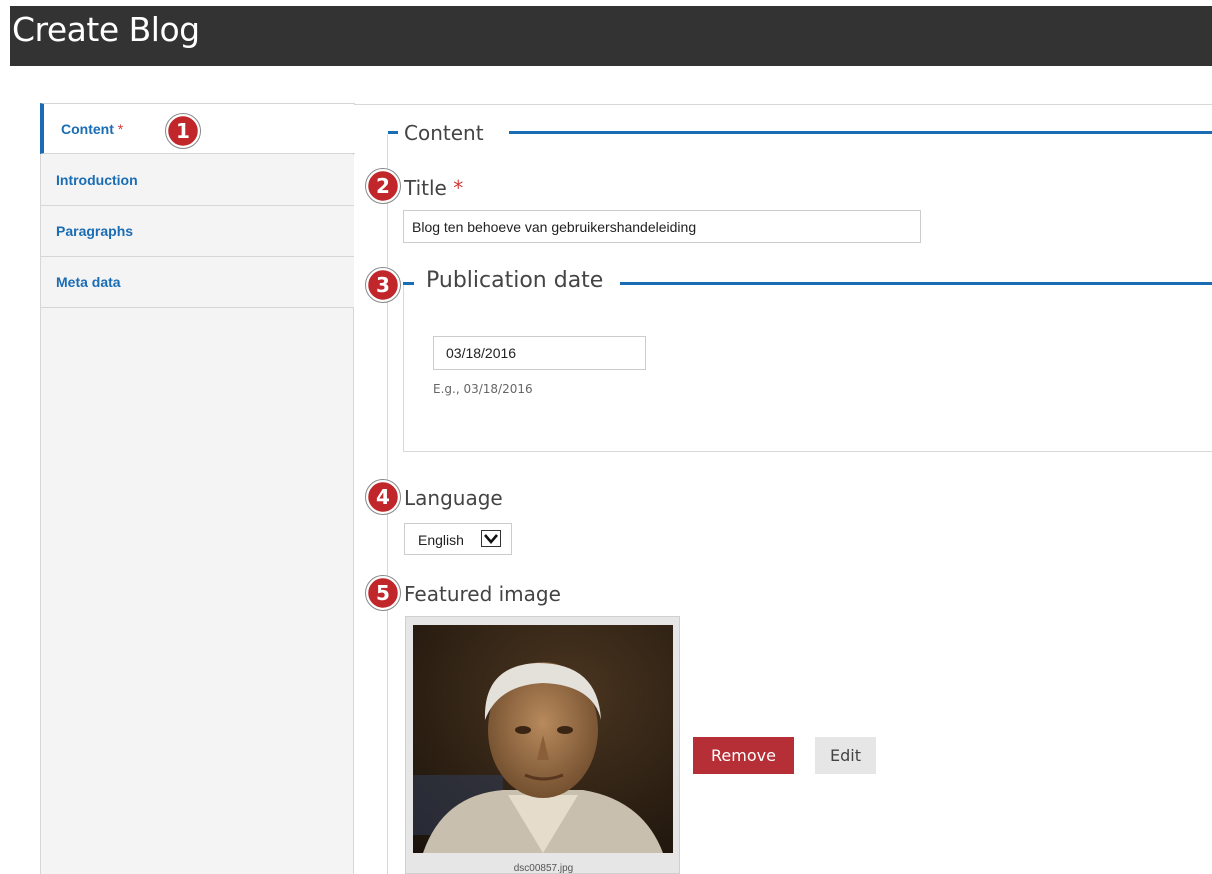 Image resolution: width=1212 pixels, height=874 pixels. Describe the element at coordinates (845, 755) in the screenshot. I see `edit-image-button: Edit` at that location.